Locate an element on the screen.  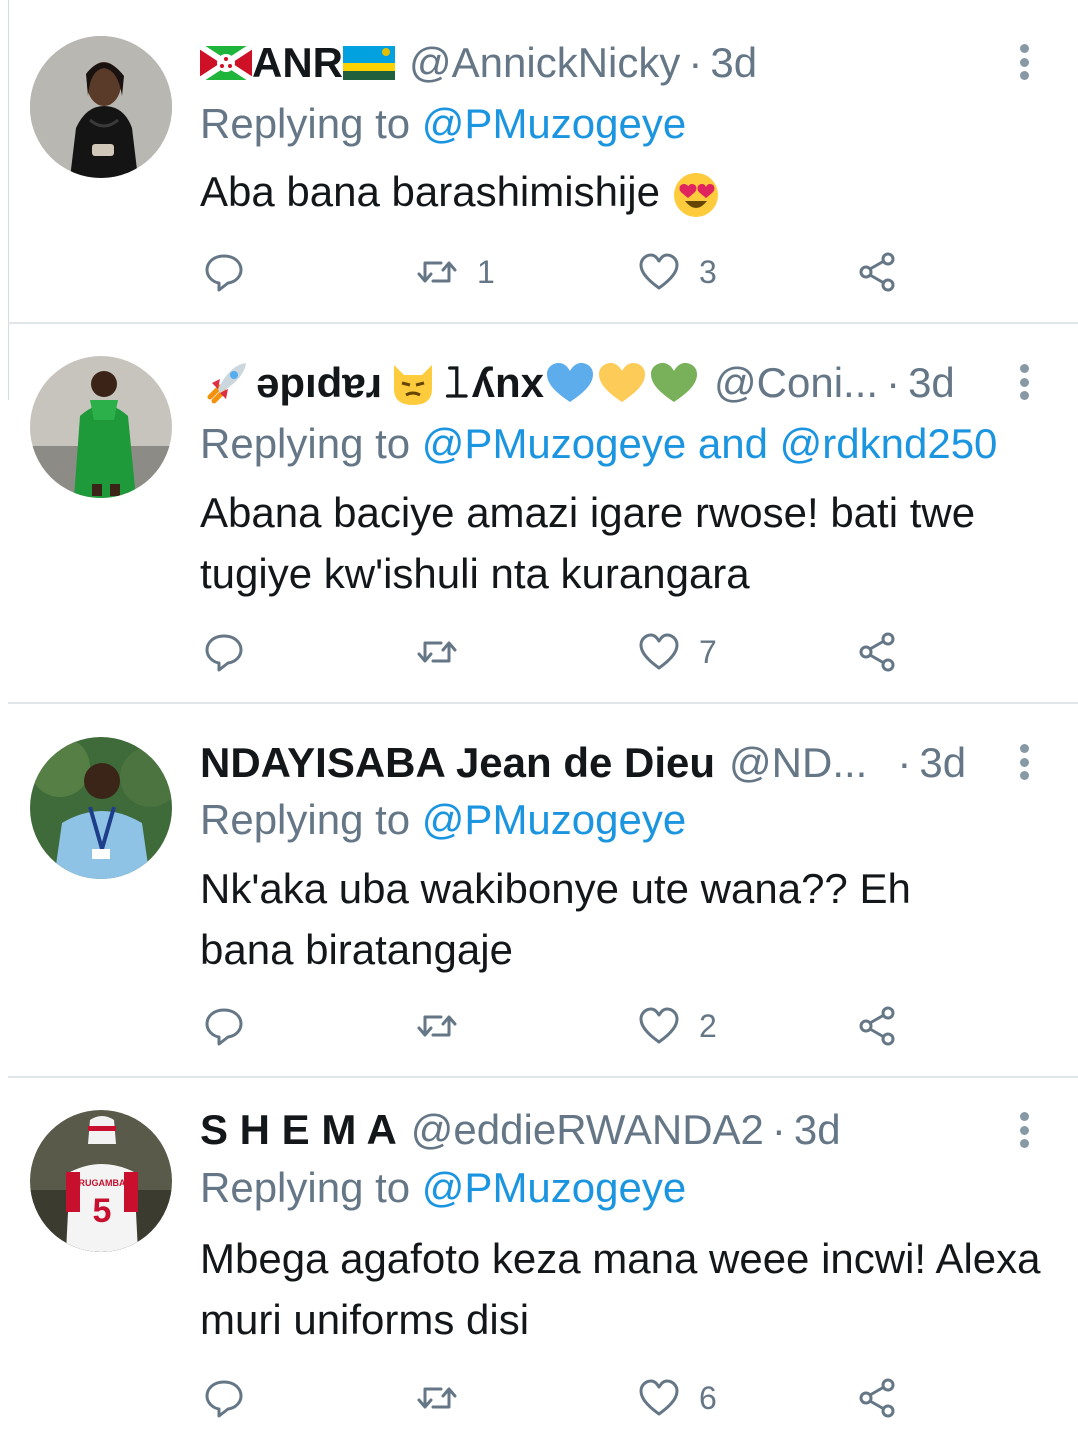
tweet-actions: 2 is located at coordinates (560, 1026).